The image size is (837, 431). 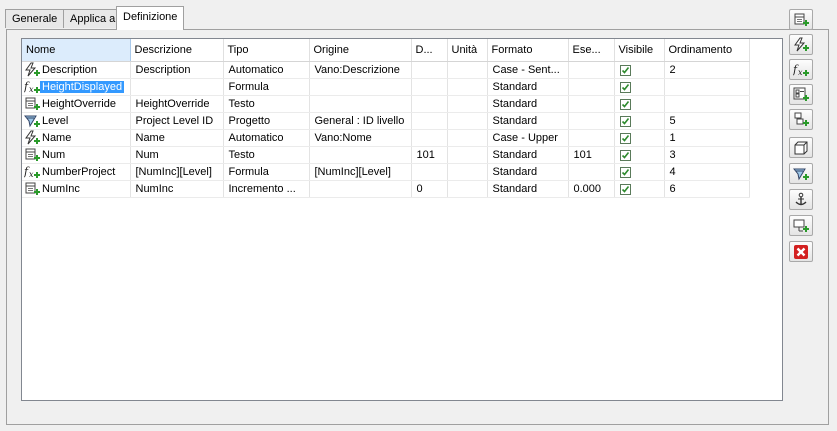 I want to click on add-reference-property-button, so click(x=801, y=225).